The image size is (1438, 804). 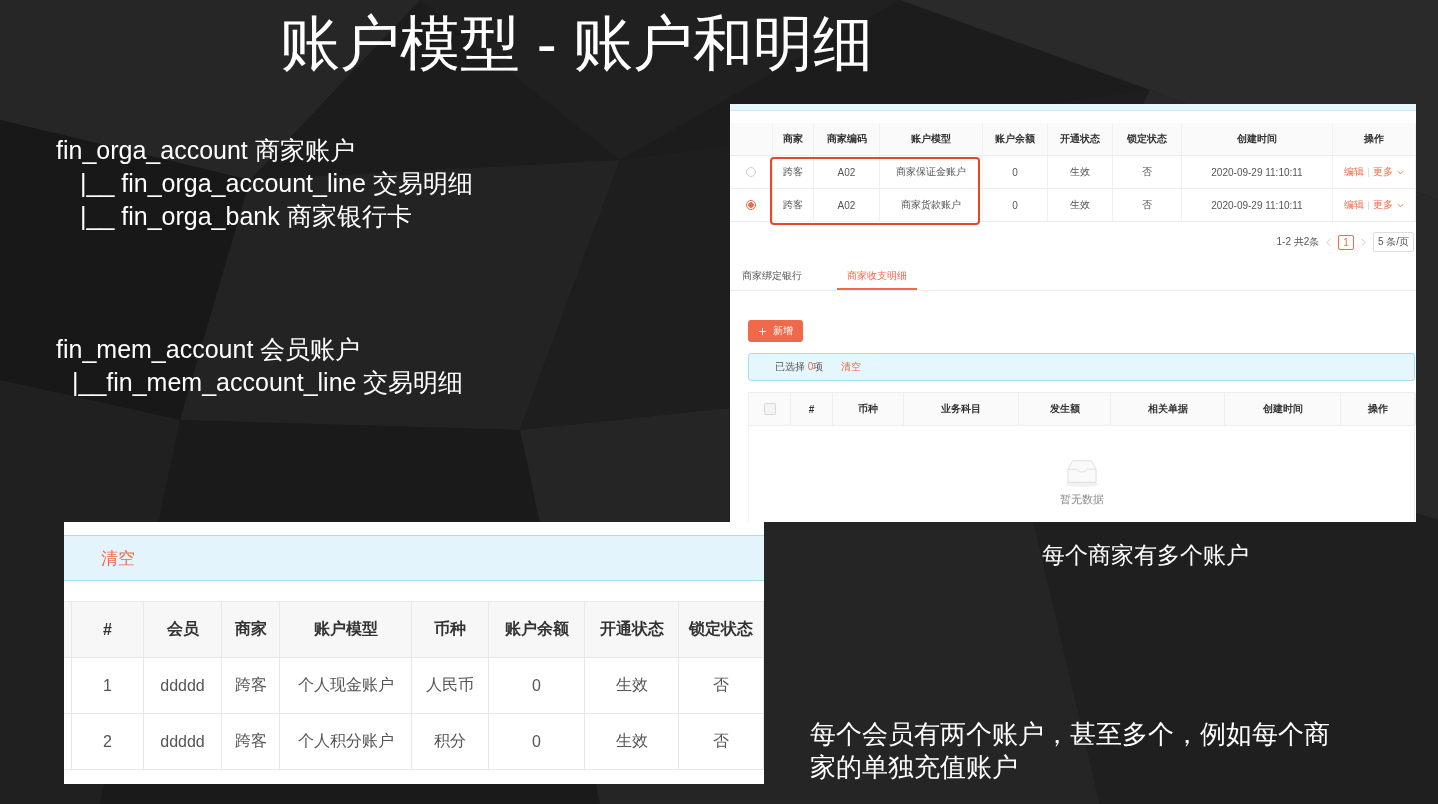 I want to click on selection-count-text: 已选择 0项, so click(x=799, y=367).